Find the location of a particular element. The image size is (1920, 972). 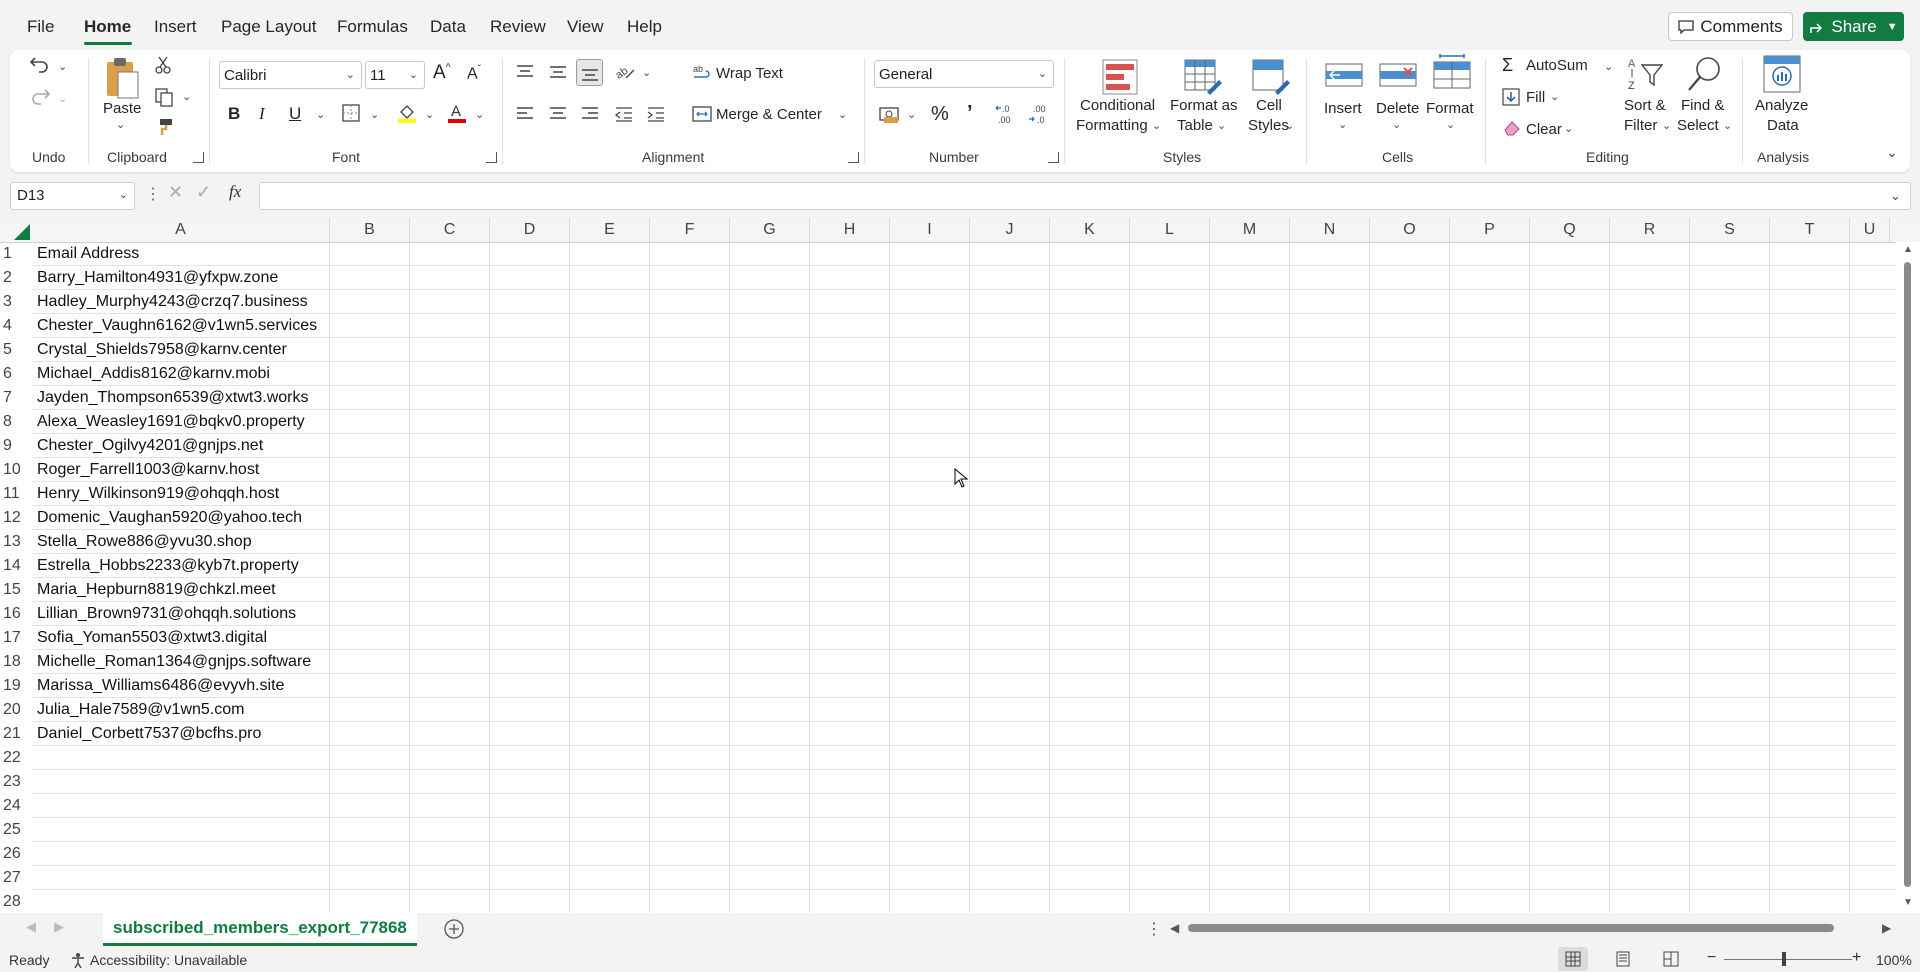

row-header: 24 is located at coordinates (16, 806).